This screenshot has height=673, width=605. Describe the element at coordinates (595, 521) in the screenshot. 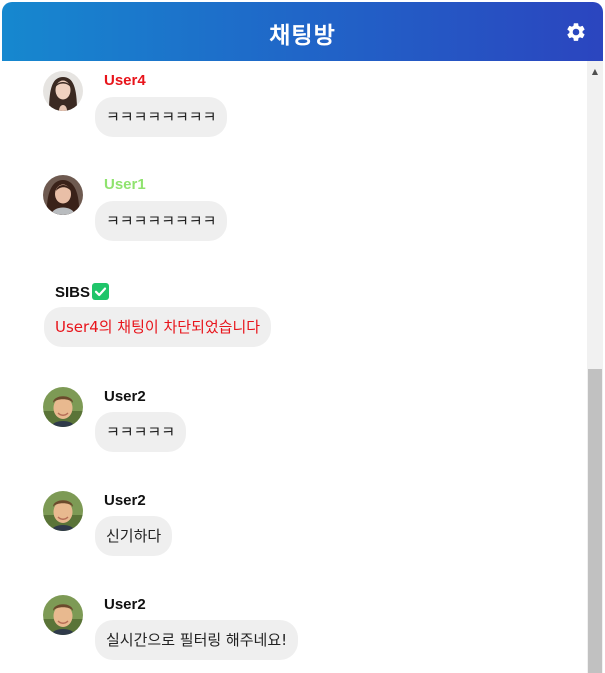

I see `scrollbar-thumb` at that location.